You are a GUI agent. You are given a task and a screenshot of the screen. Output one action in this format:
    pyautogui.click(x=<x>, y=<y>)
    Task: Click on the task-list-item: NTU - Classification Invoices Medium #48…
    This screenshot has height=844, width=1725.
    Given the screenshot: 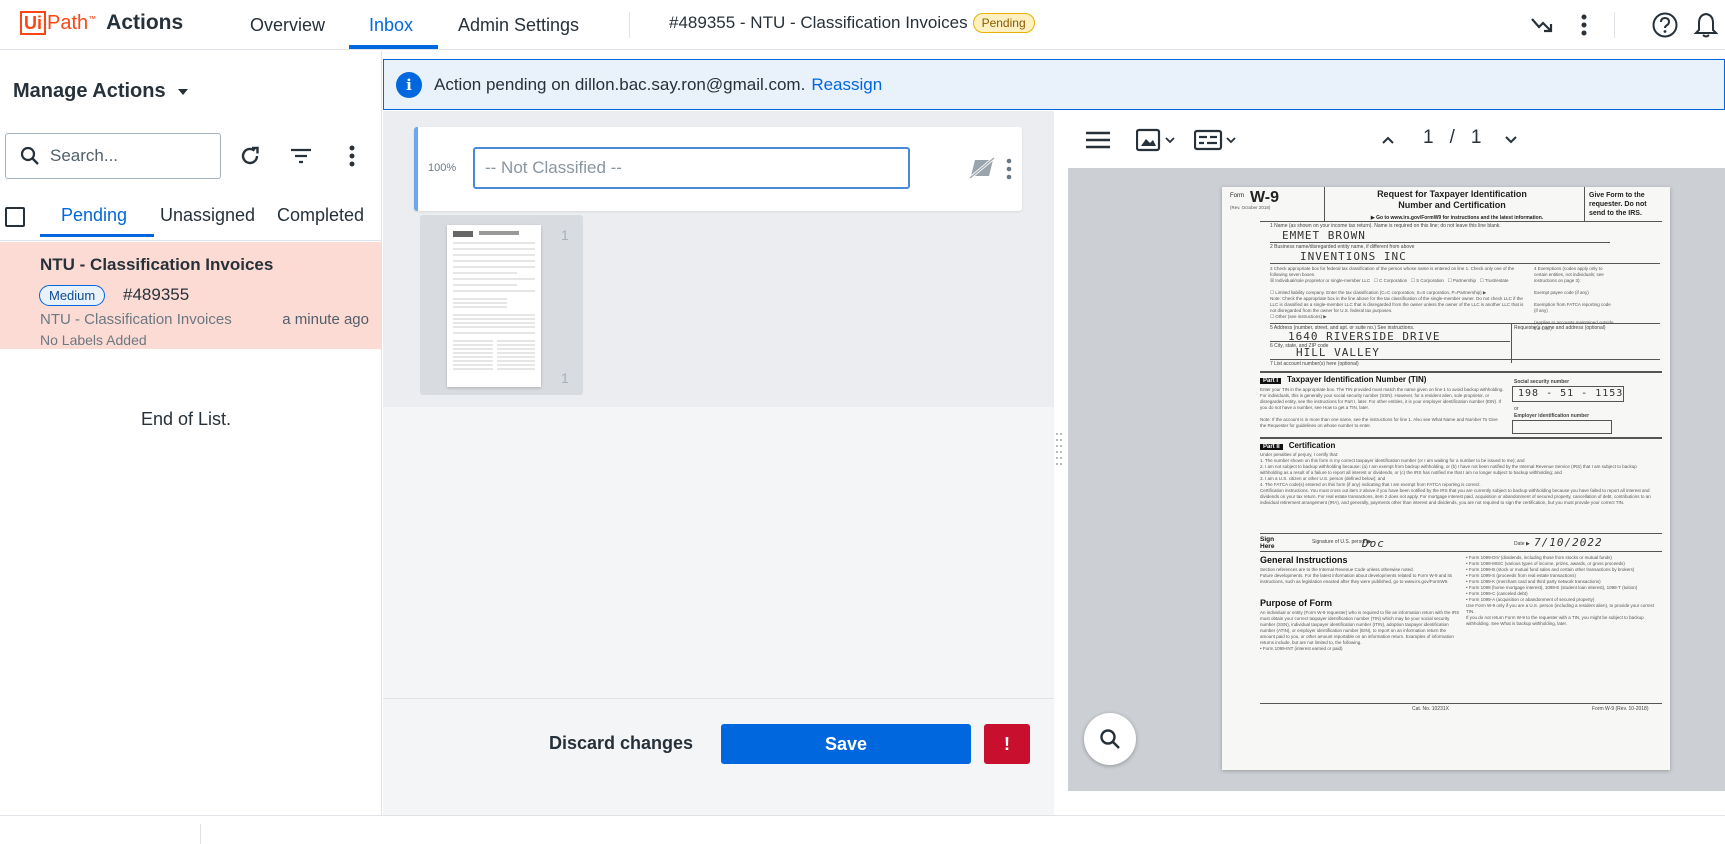 What is the action you would take?
    pyautogui.click(x=190, y=295)
    